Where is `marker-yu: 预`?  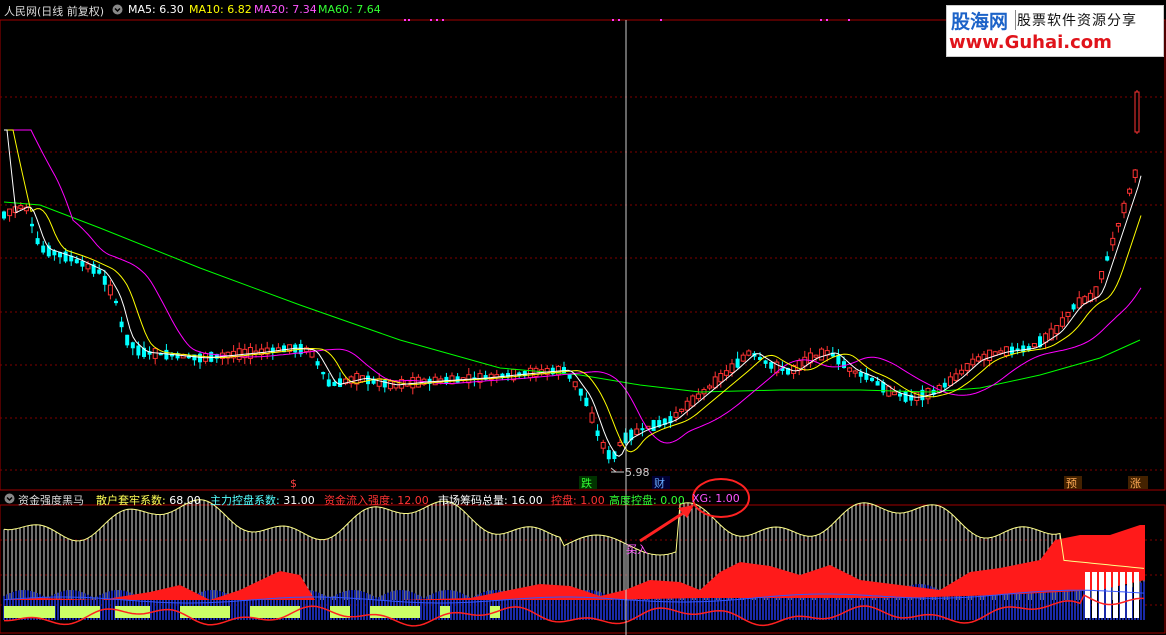 marker-yu: 预 is located at coordinates (1071, 483).